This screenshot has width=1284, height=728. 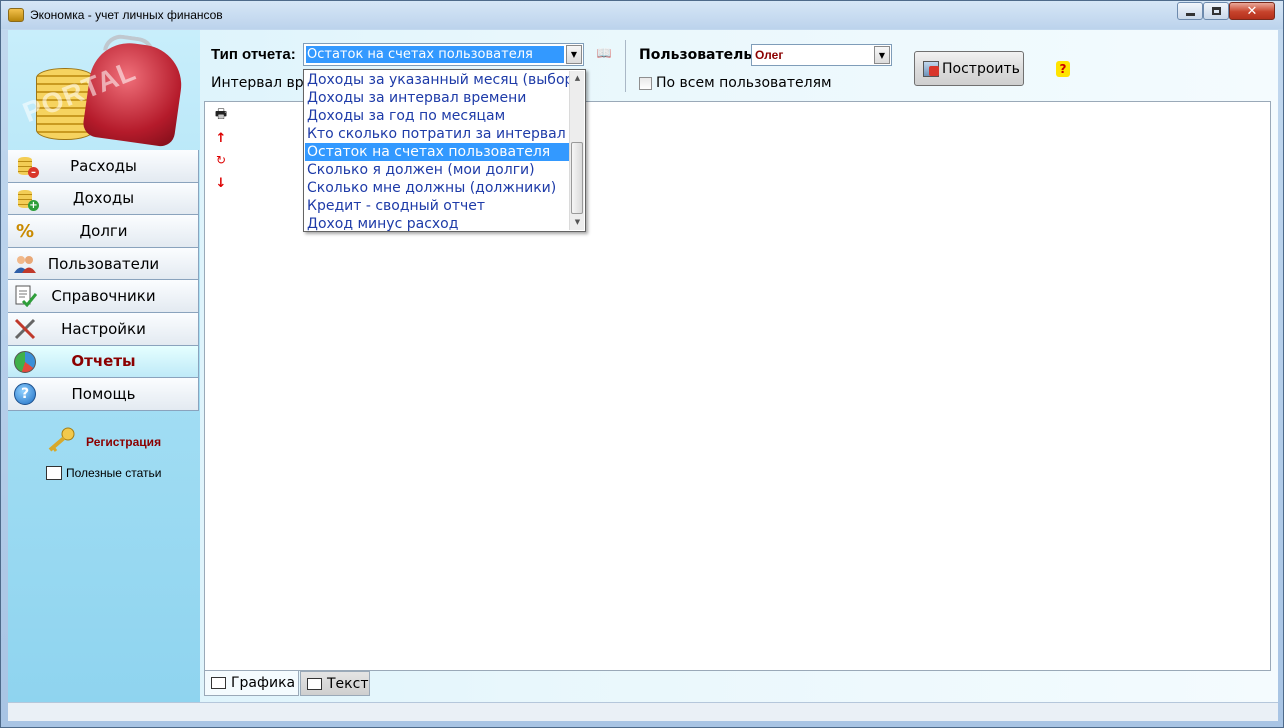 I want to click on sidebar-item-reports: Отчеты, so click(x=103, y=362).